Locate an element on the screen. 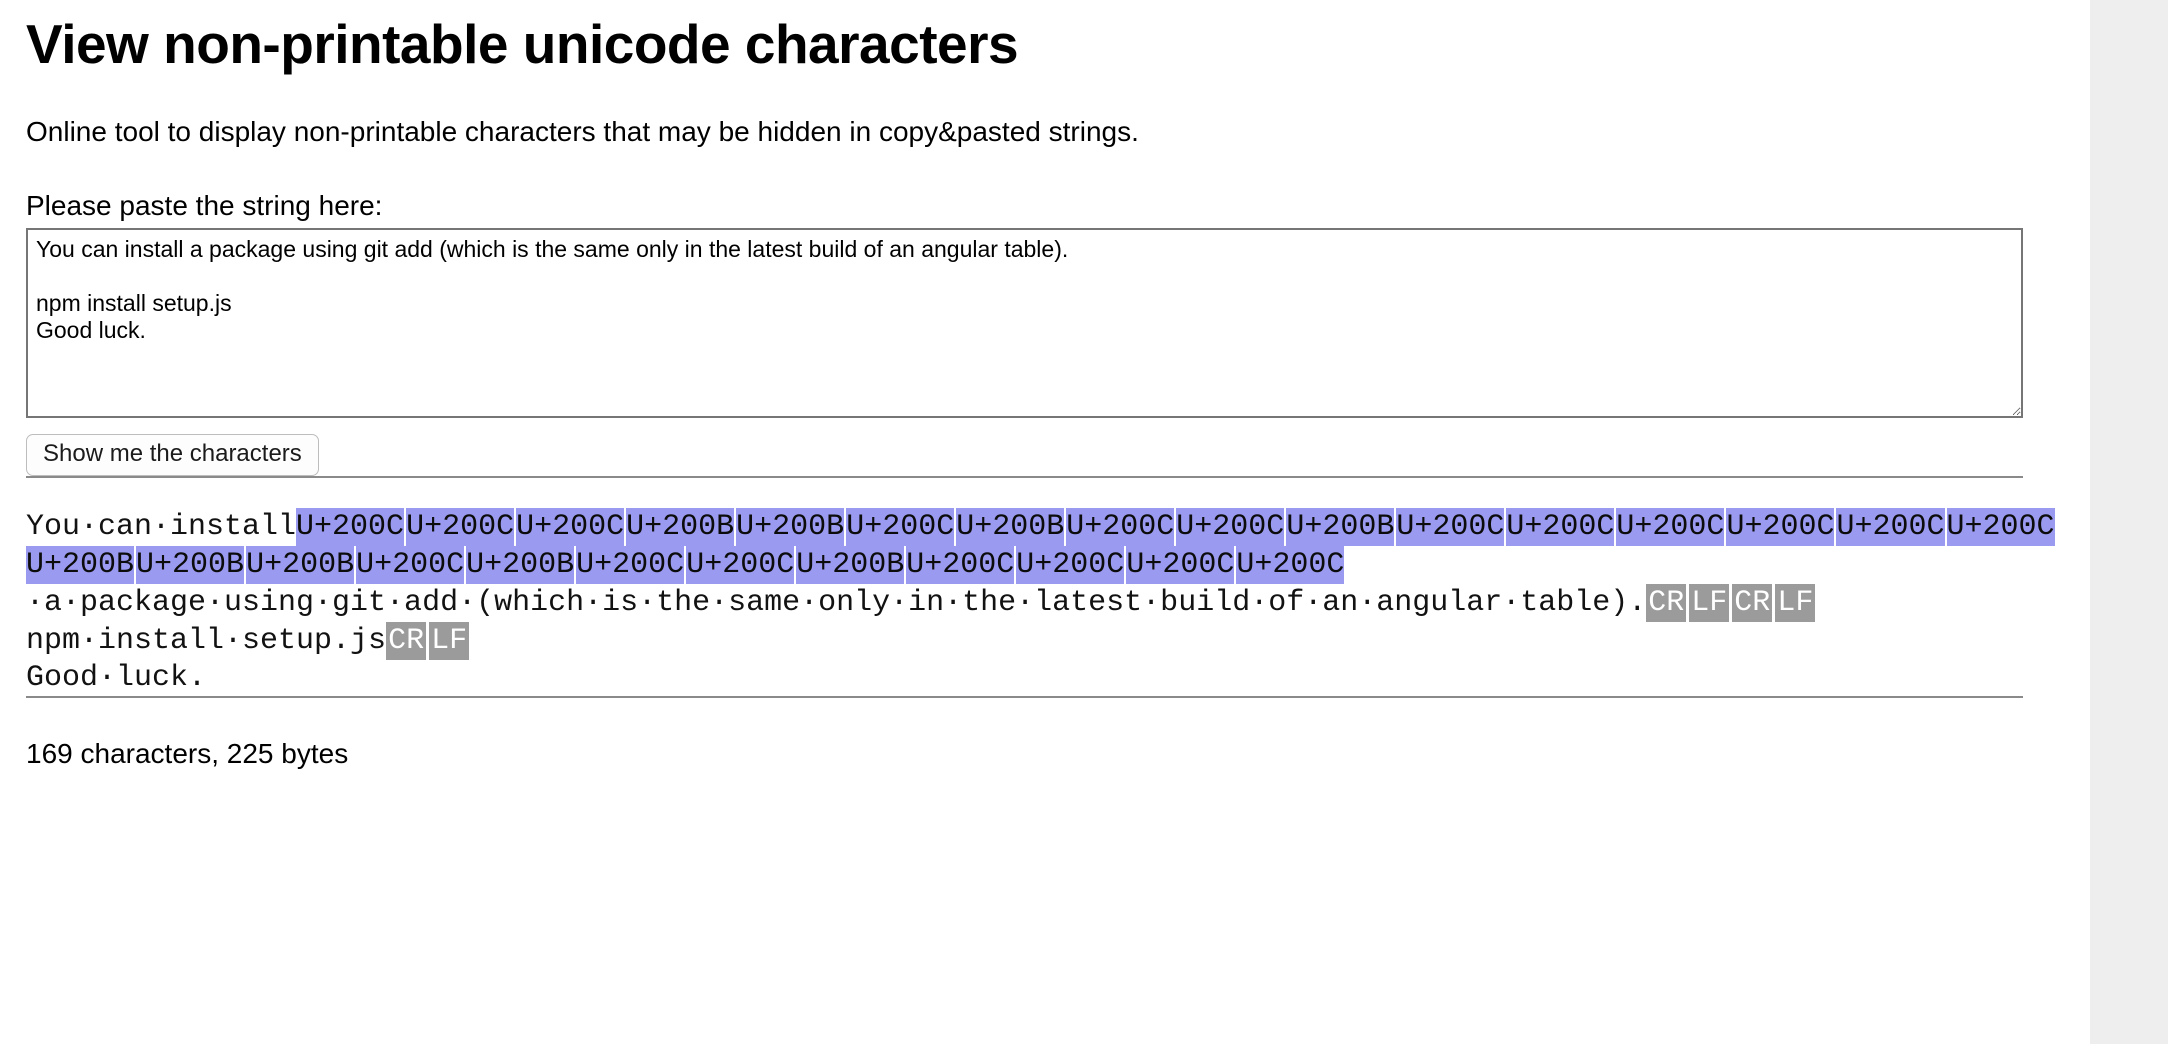  divider-top is located at coordinates (1024, 476).